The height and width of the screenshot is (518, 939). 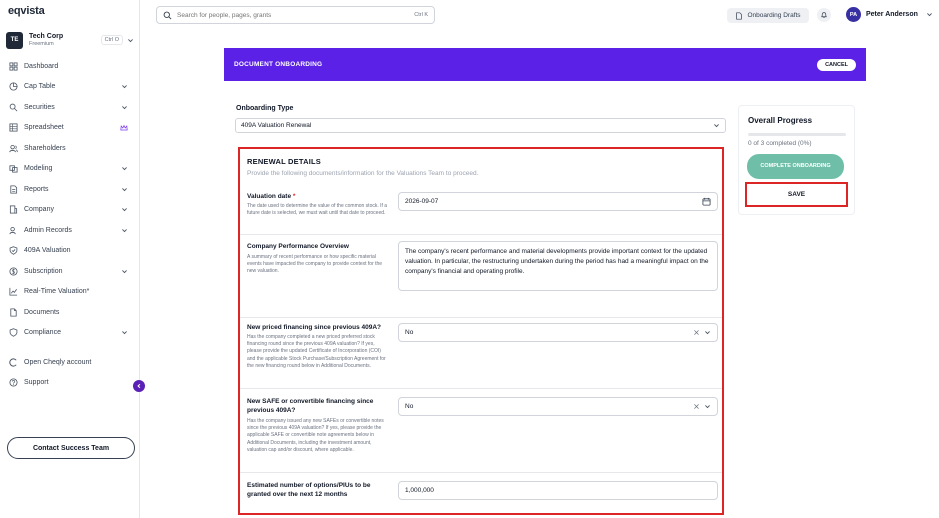 What do you see at coordinates (836, 64) in the screenshot?
I see `cancel-button: CANCEL` at bounding box center [836, 64].